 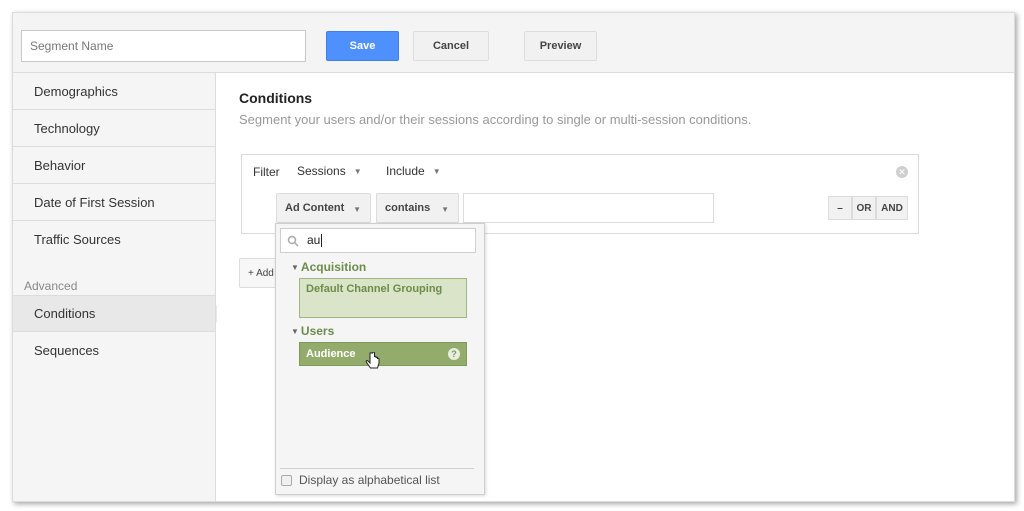 What do you see at coordinates (119, 313) in the screenshot?
I see `sidebar-item-conditions: Conditions` at bounding box center [119, 313].